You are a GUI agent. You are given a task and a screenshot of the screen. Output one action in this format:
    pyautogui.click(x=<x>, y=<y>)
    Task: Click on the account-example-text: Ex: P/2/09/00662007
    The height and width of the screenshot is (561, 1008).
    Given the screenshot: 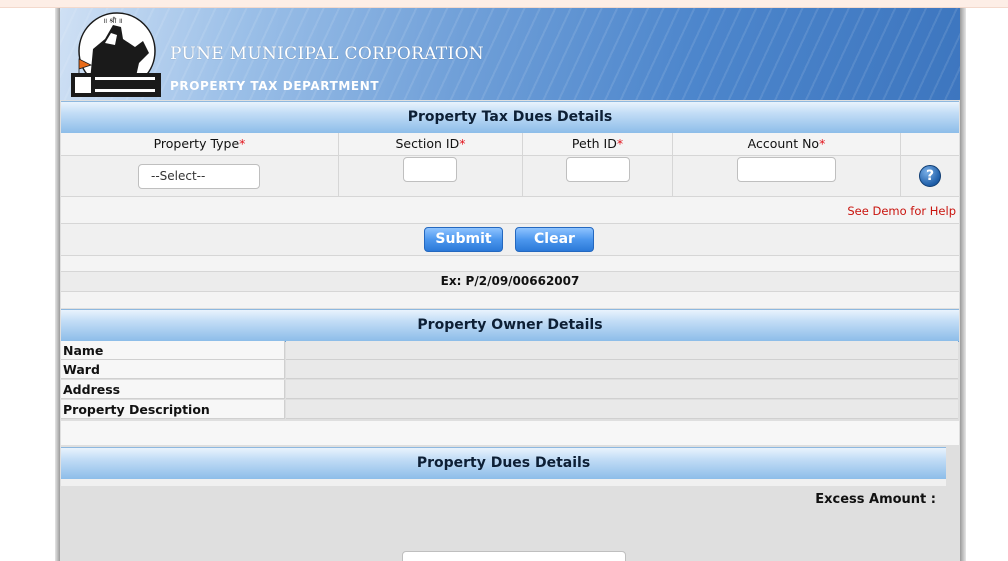 What is the action you would take?
    pyautogui.click(x=510, y=282)
    